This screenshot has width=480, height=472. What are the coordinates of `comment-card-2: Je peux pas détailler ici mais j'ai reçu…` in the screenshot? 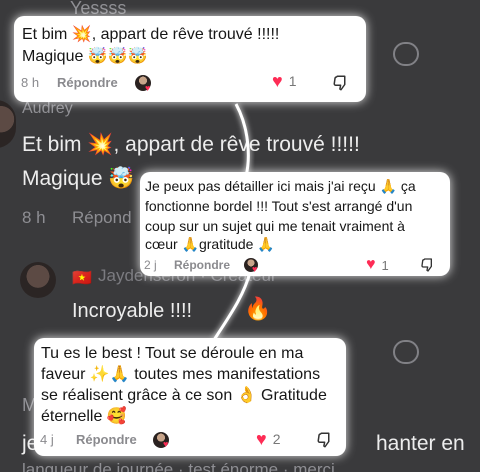 It's located at (295, 224).